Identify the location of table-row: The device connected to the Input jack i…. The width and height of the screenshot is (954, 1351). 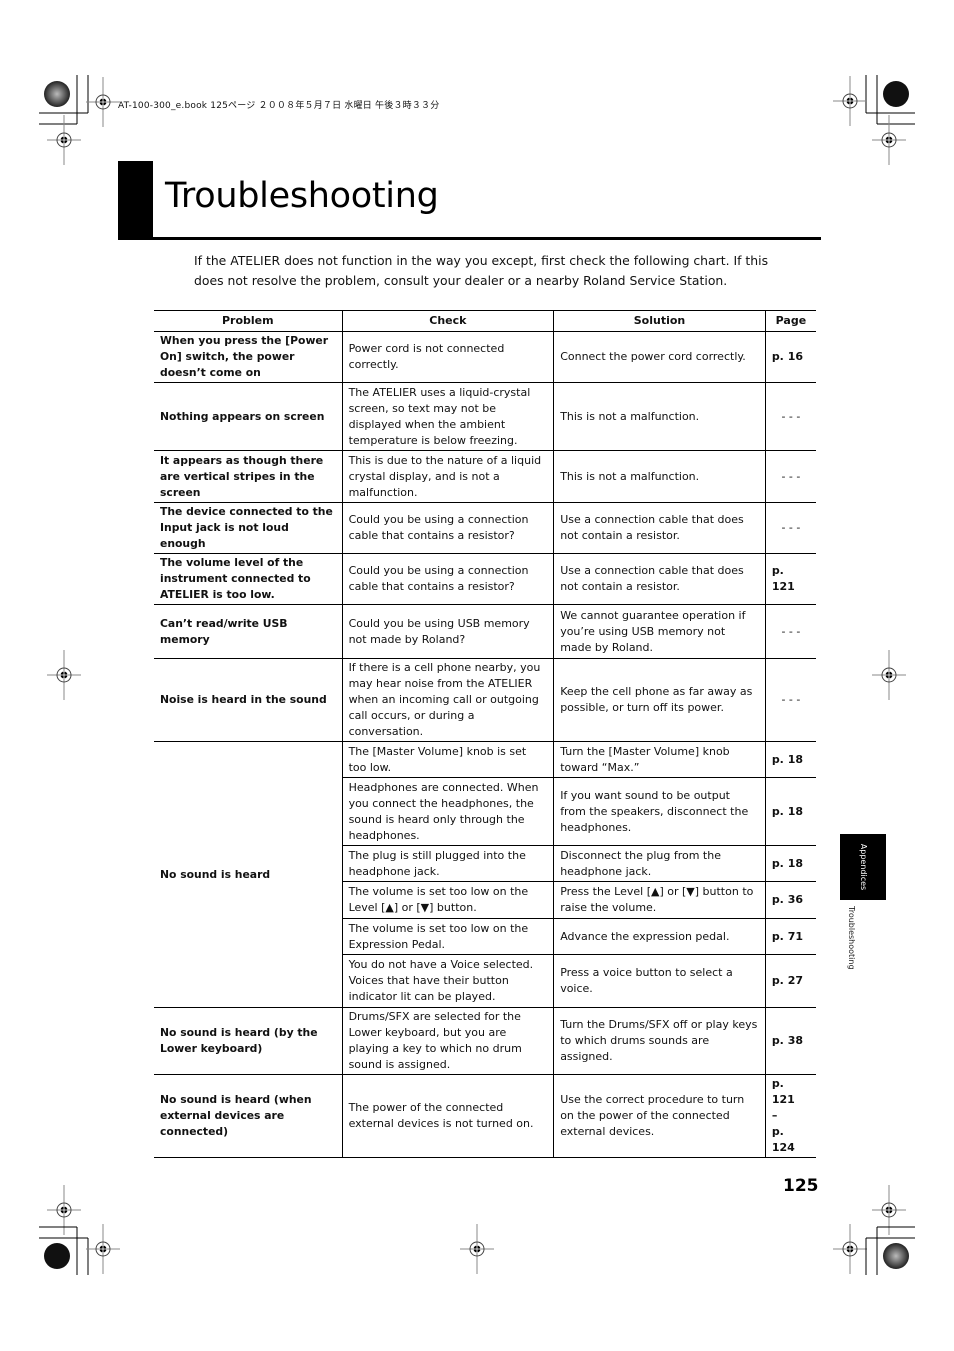
(485, 528).